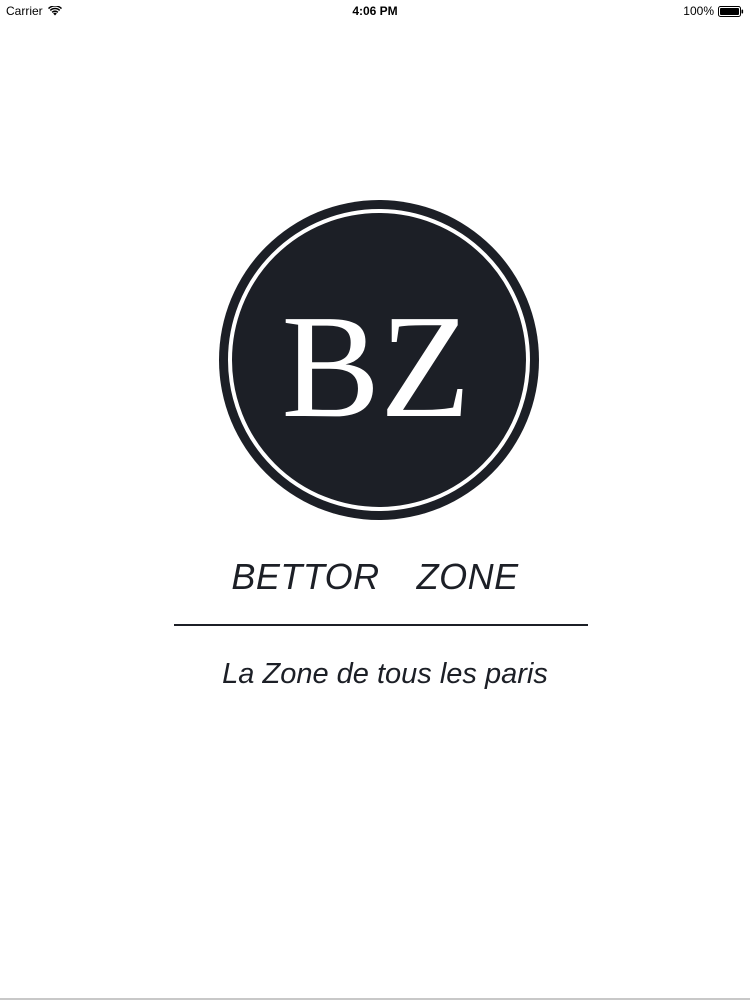  I want to click on tagline: La Zone de tous les paris, so click(385, 674).